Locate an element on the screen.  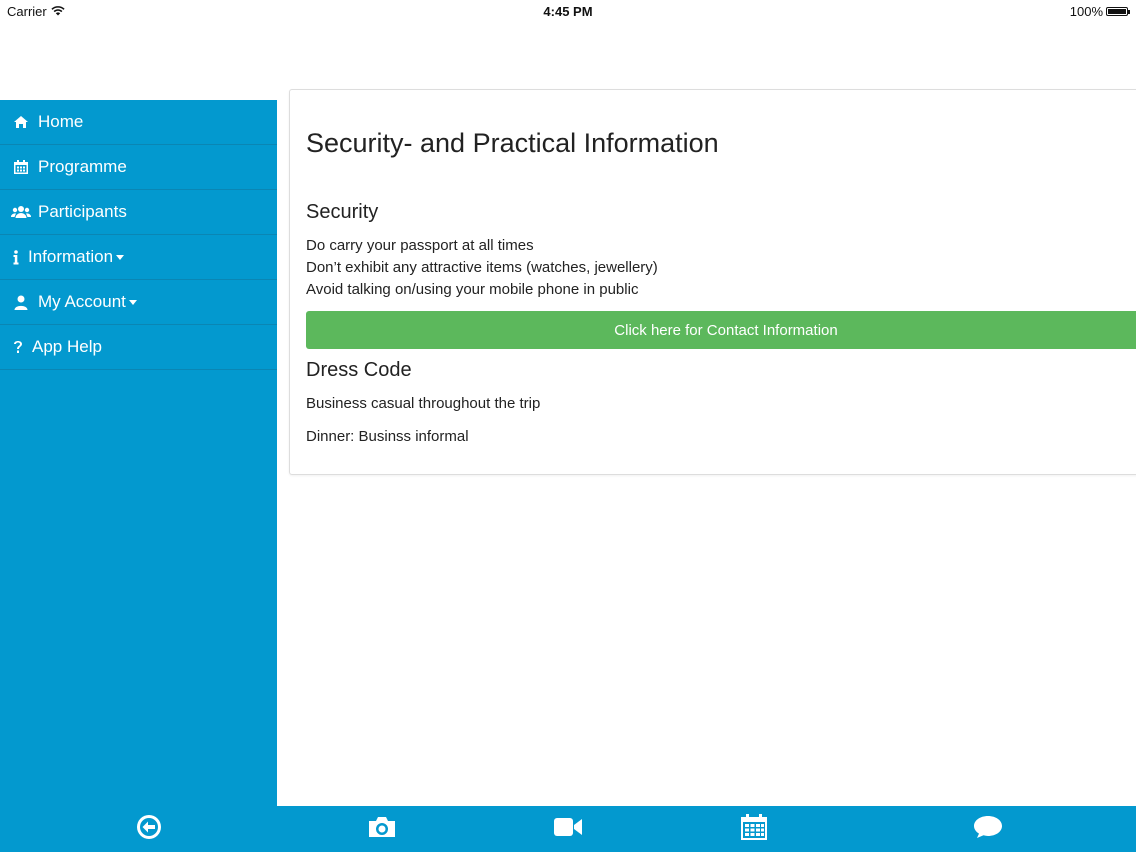
camera-button is located at coordinates (382, 829).